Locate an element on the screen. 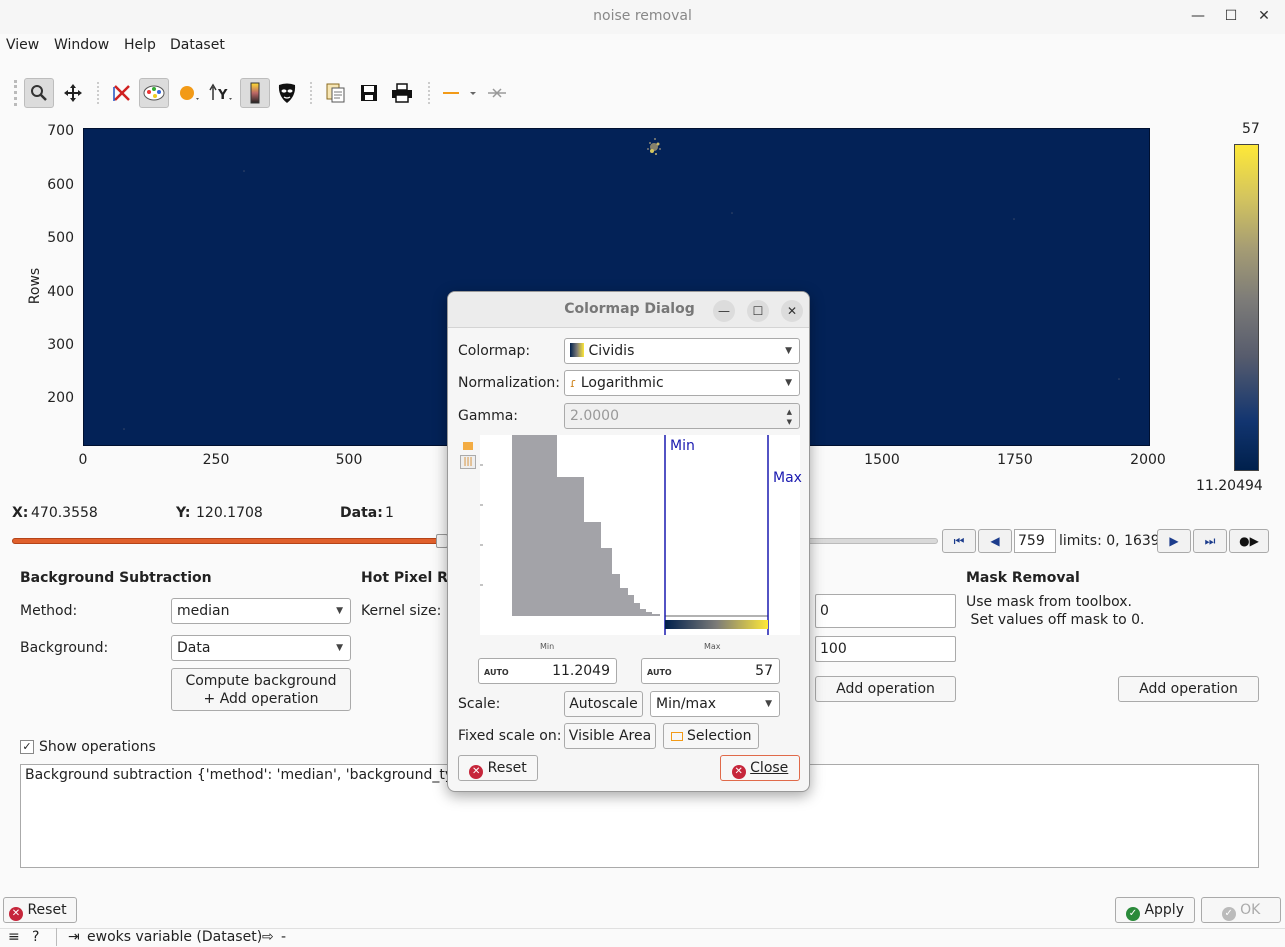 This screenshot has height=947, width=1285. log-curve-icon: ɾ is located at coordinates (573, 383).